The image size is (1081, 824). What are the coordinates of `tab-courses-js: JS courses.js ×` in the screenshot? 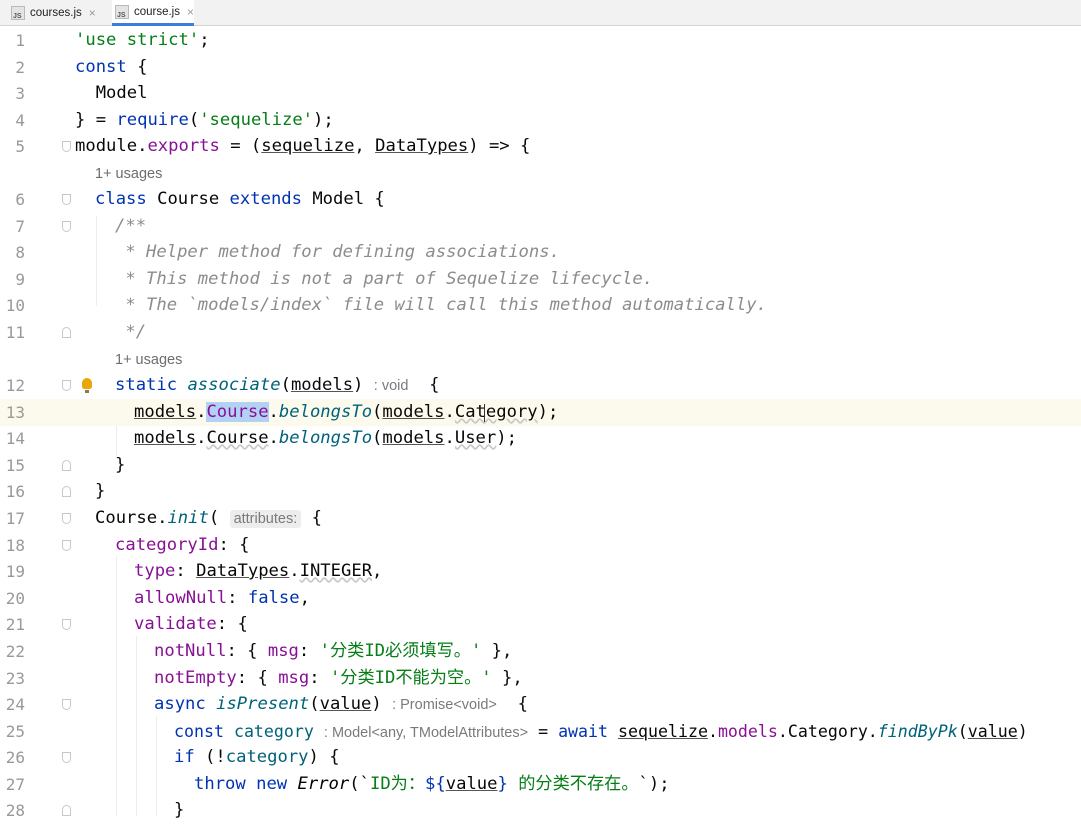 It's located at (58, 12).